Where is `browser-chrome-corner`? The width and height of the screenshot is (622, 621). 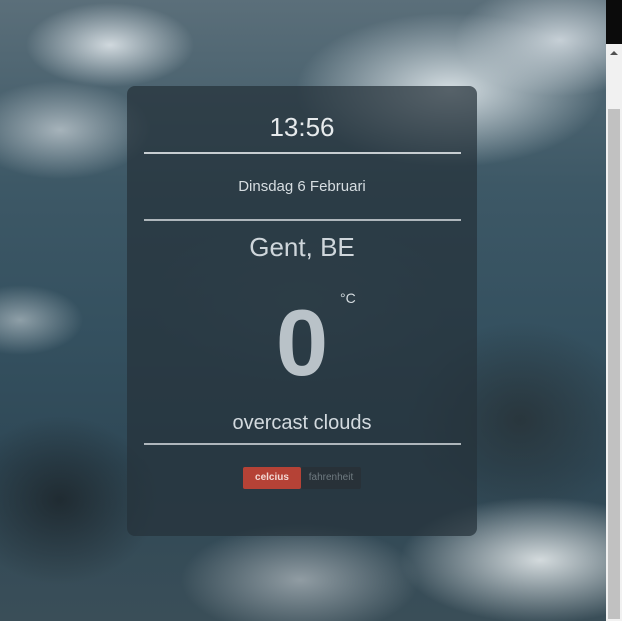 browser-chrome-corner is located at coordinates (614, 22).